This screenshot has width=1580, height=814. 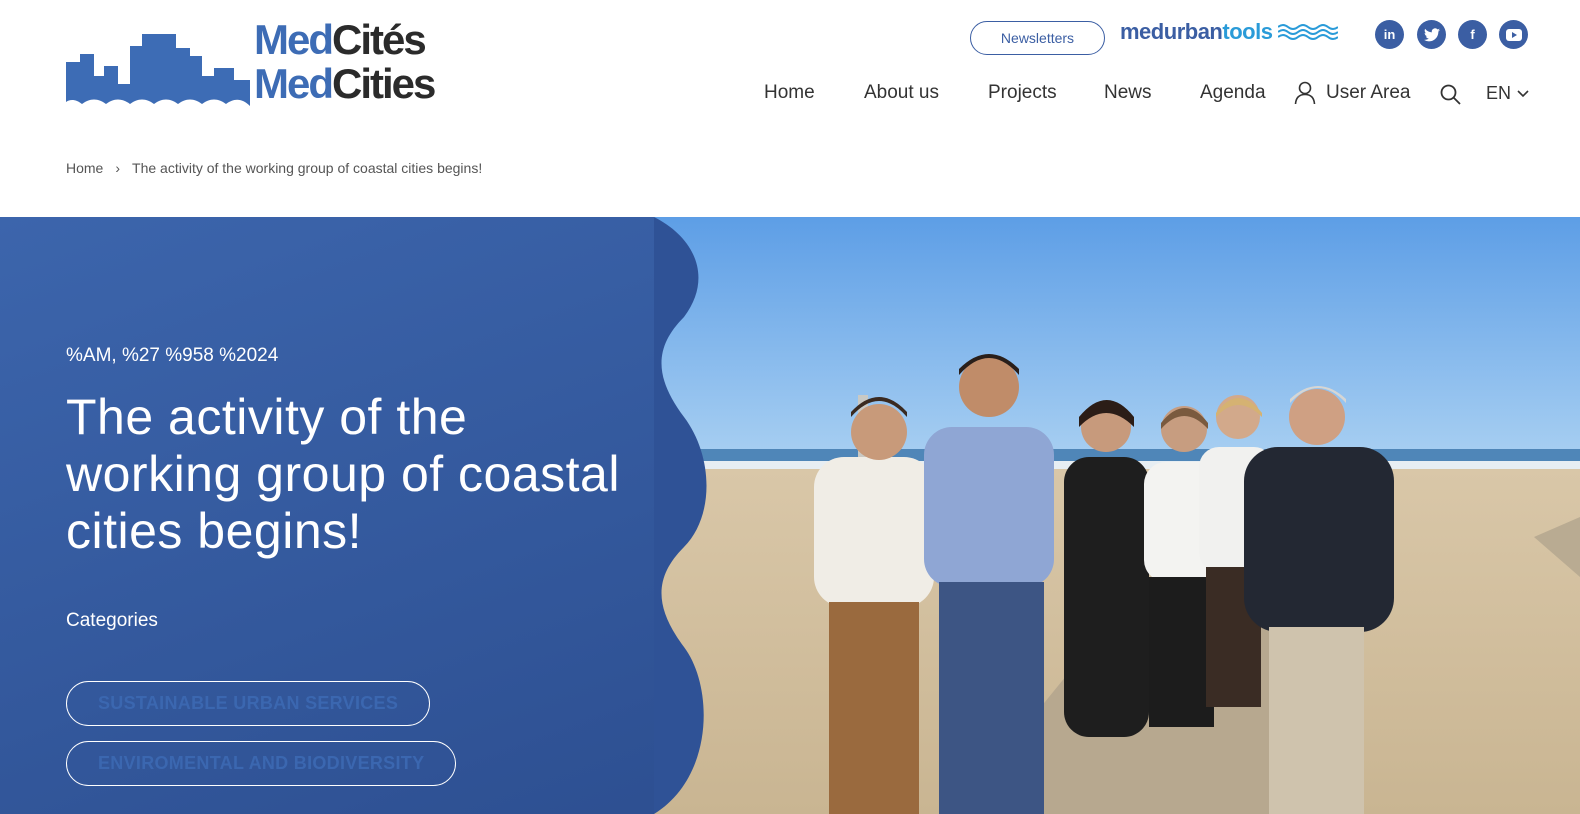 What do you see at coordinates (1308, 32) in the screenshot?
I see `waves-icon` at bounding box center [1308, 32].